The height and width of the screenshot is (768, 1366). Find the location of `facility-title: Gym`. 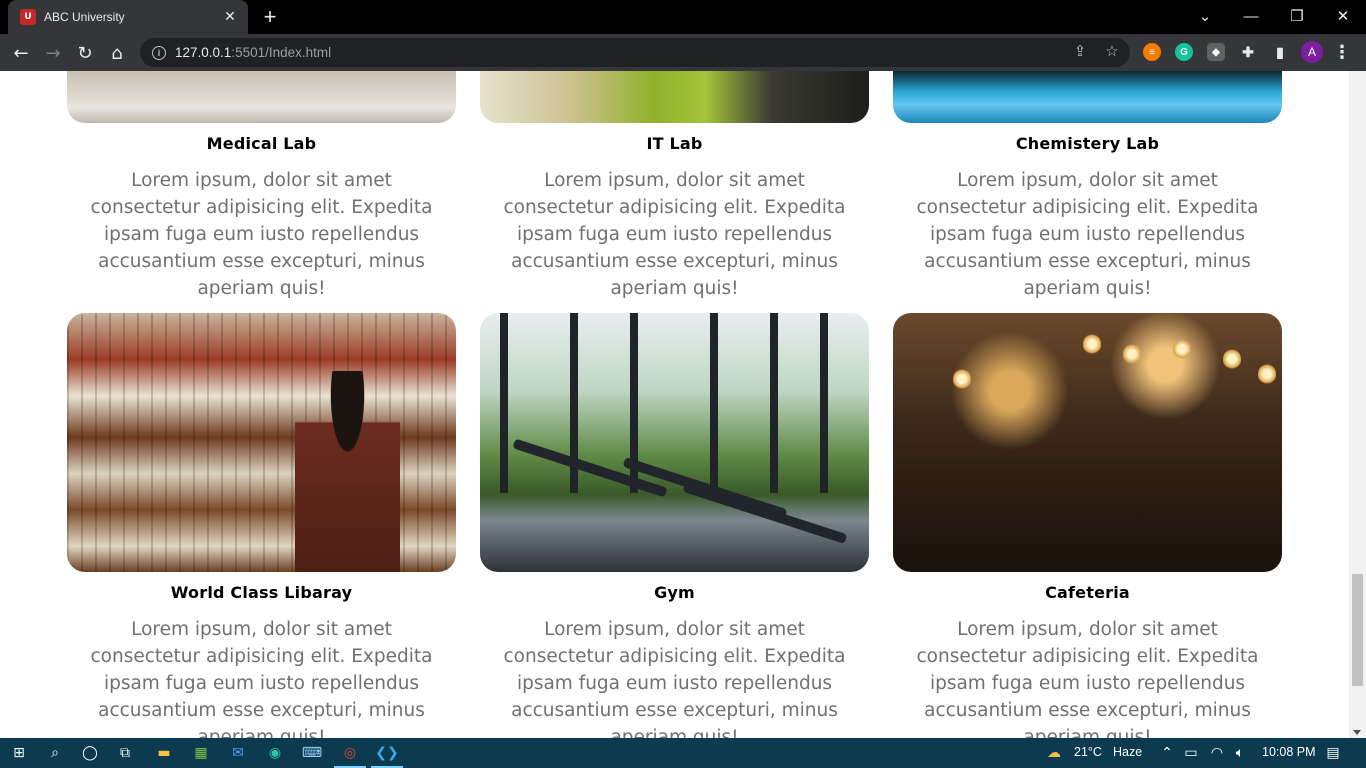

facility-title: Gym is located at coordinates (674, 592).